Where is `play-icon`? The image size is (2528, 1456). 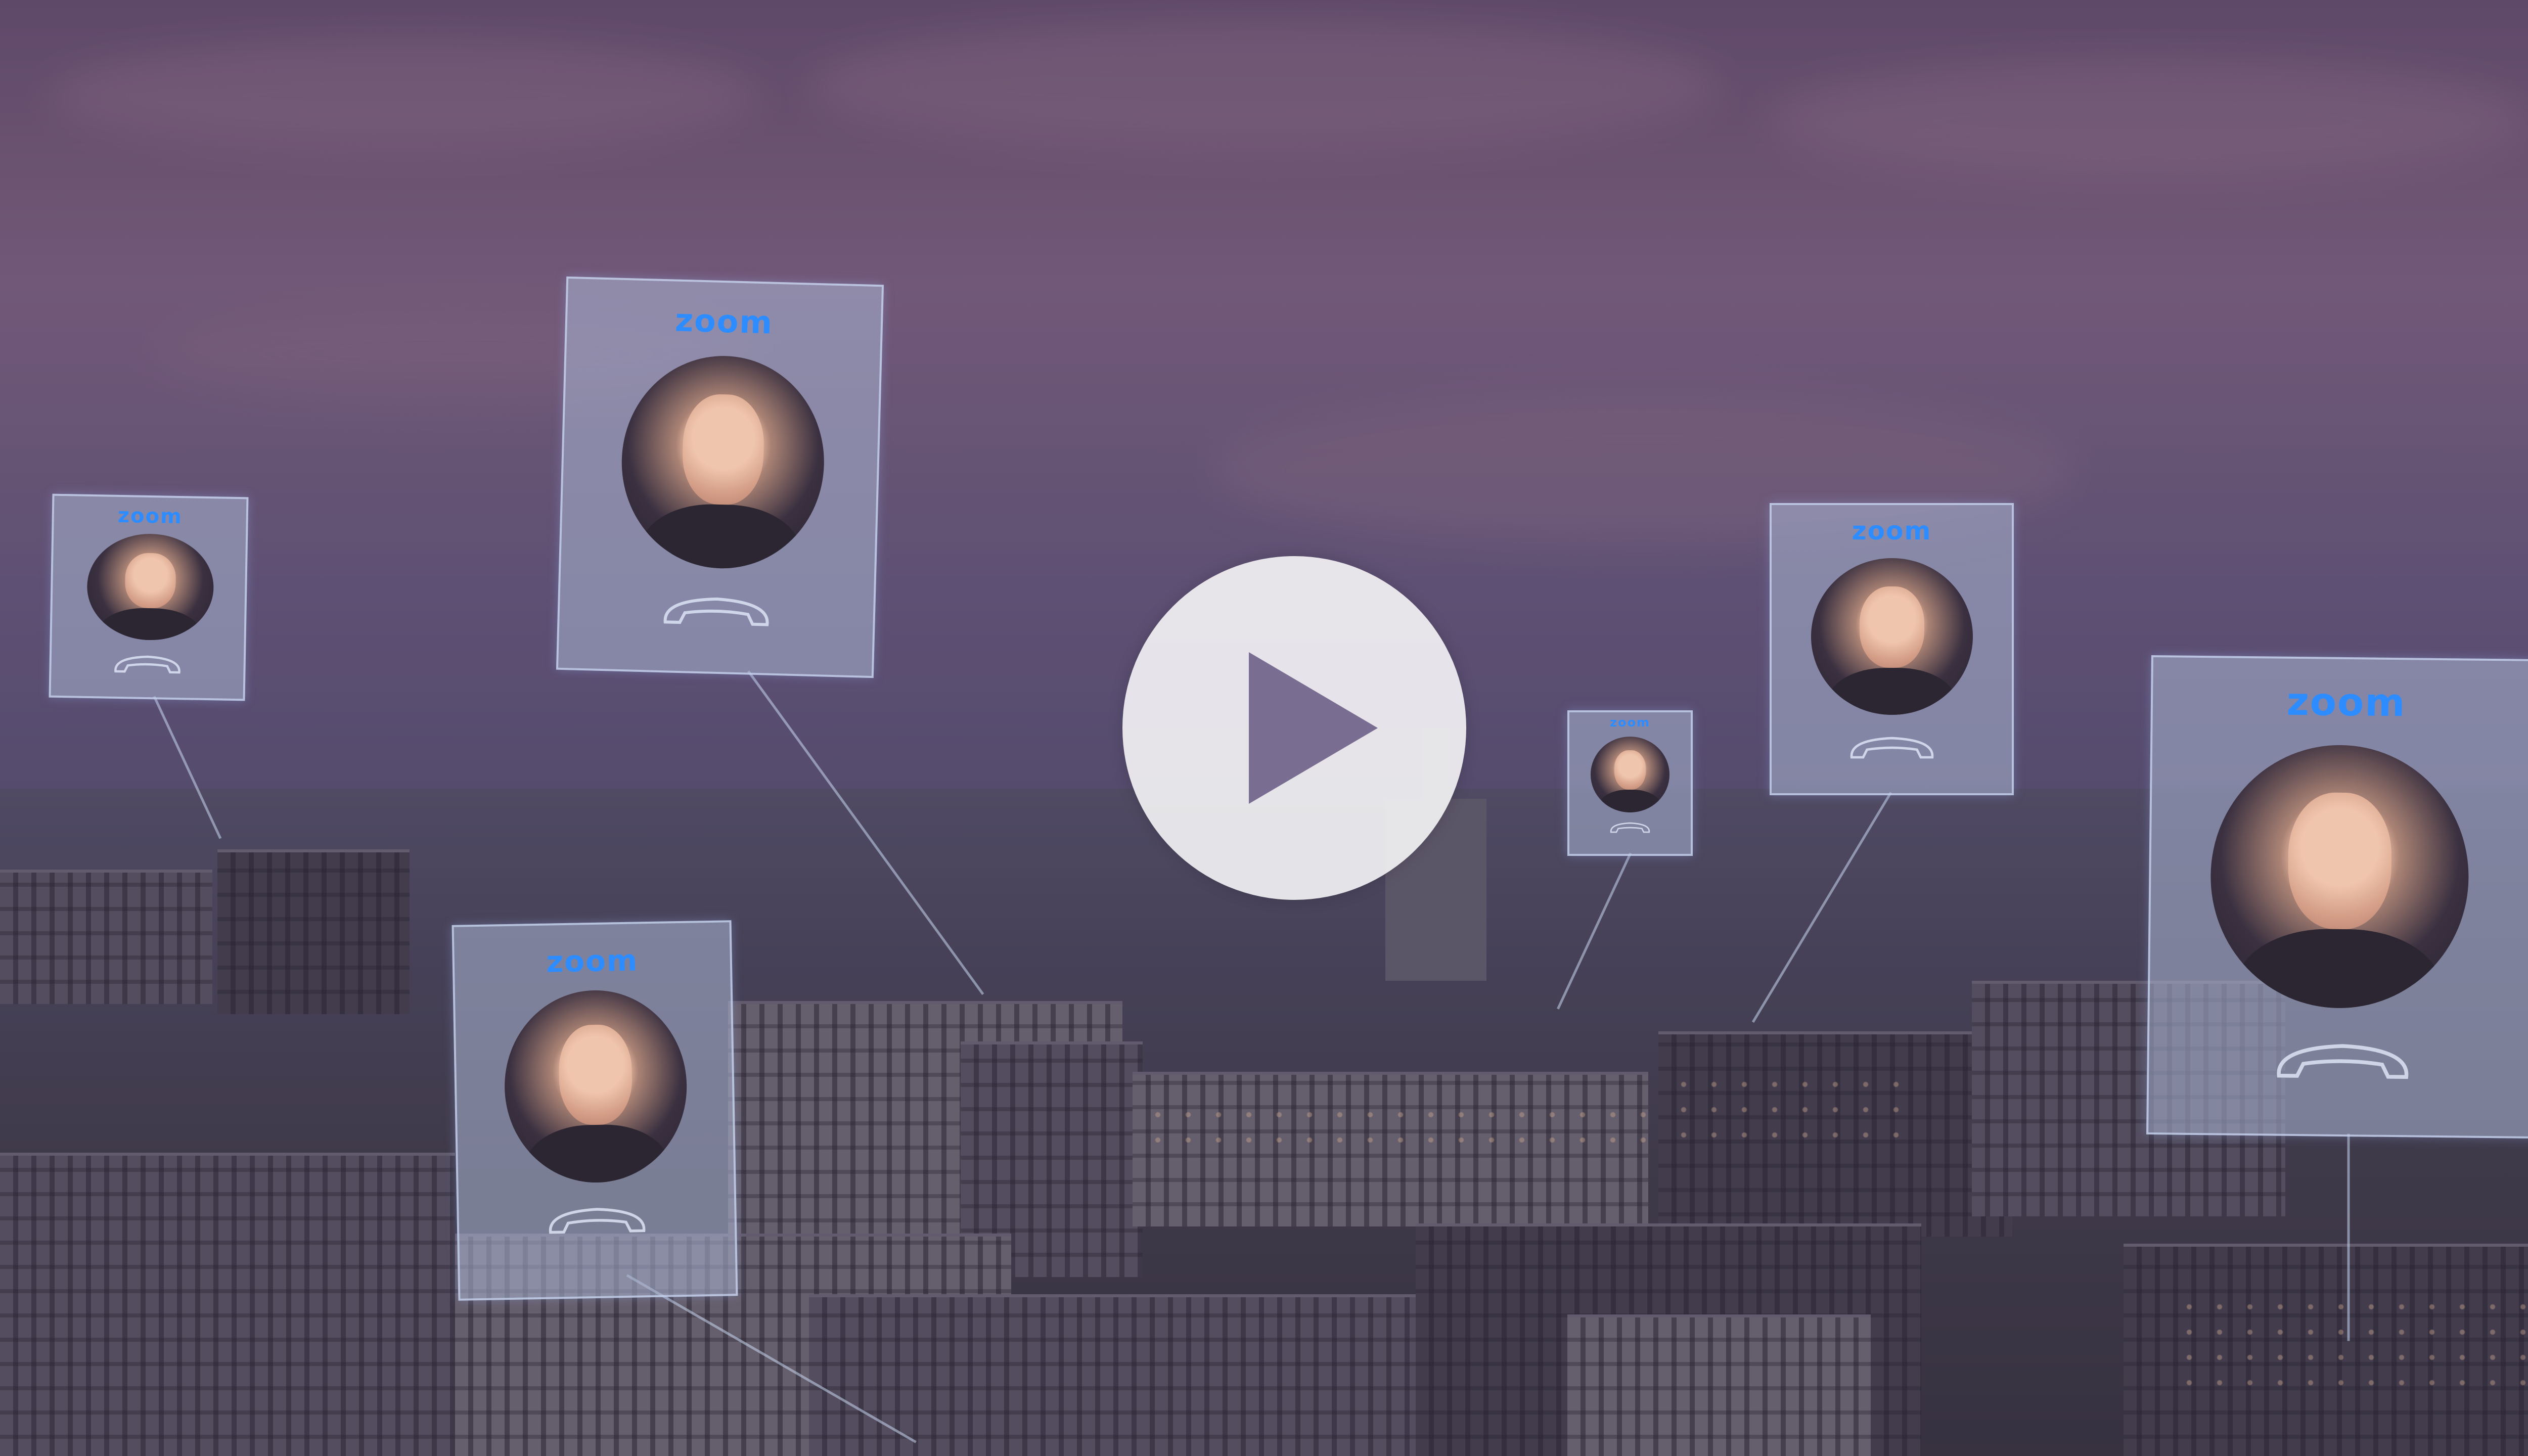
play-icon is located at coordinates (1313, 728).